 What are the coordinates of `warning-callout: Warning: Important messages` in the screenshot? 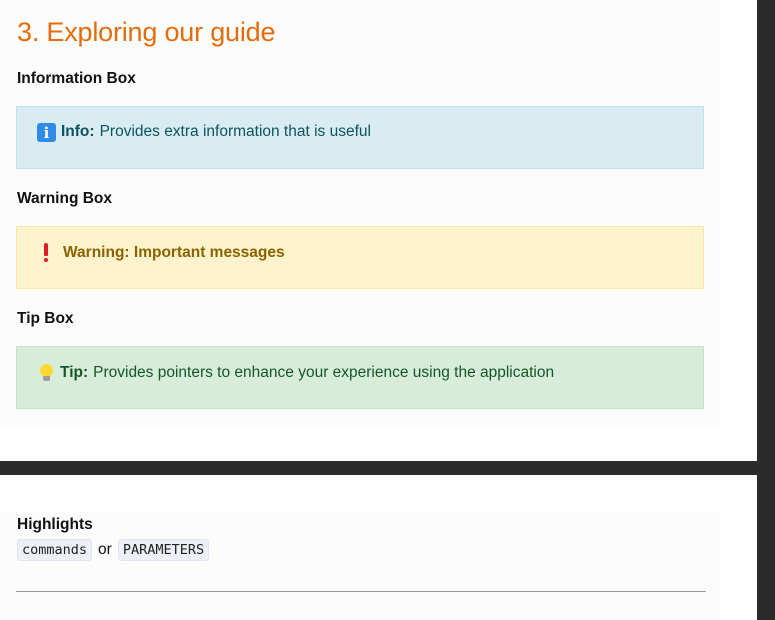 It's located at (360, 257).